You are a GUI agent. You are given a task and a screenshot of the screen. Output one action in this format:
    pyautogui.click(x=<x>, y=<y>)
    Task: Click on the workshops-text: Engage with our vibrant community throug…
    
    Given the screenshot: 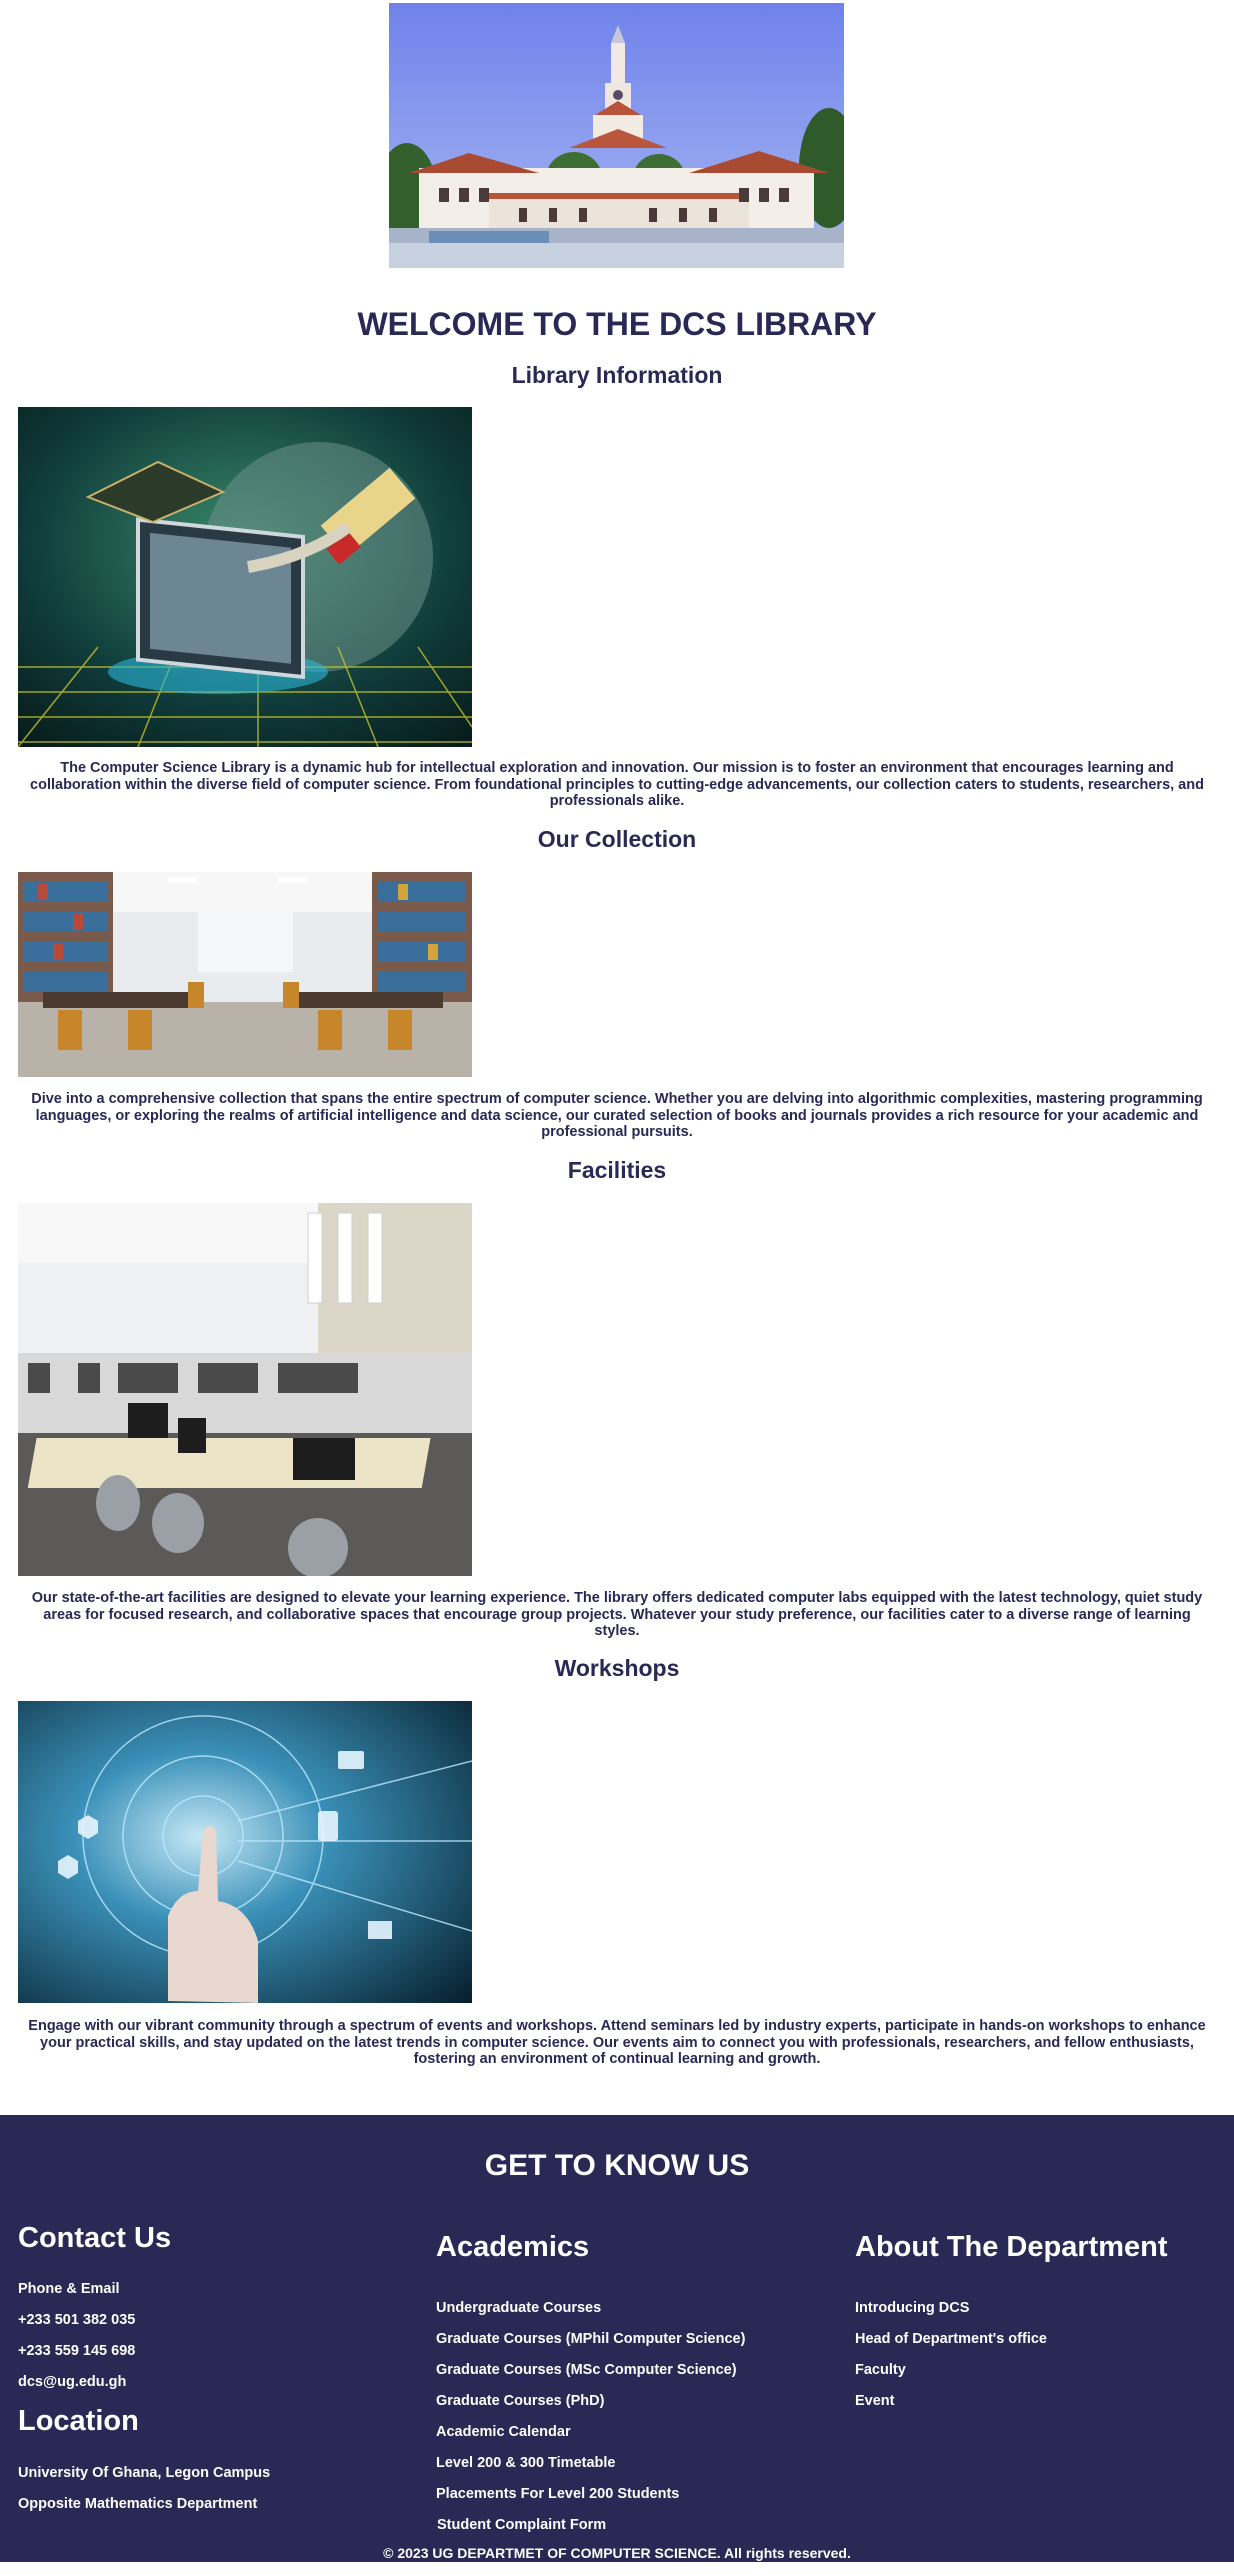 What is the action you would take?
    pyautogui.click(x=617, y=2042)
    